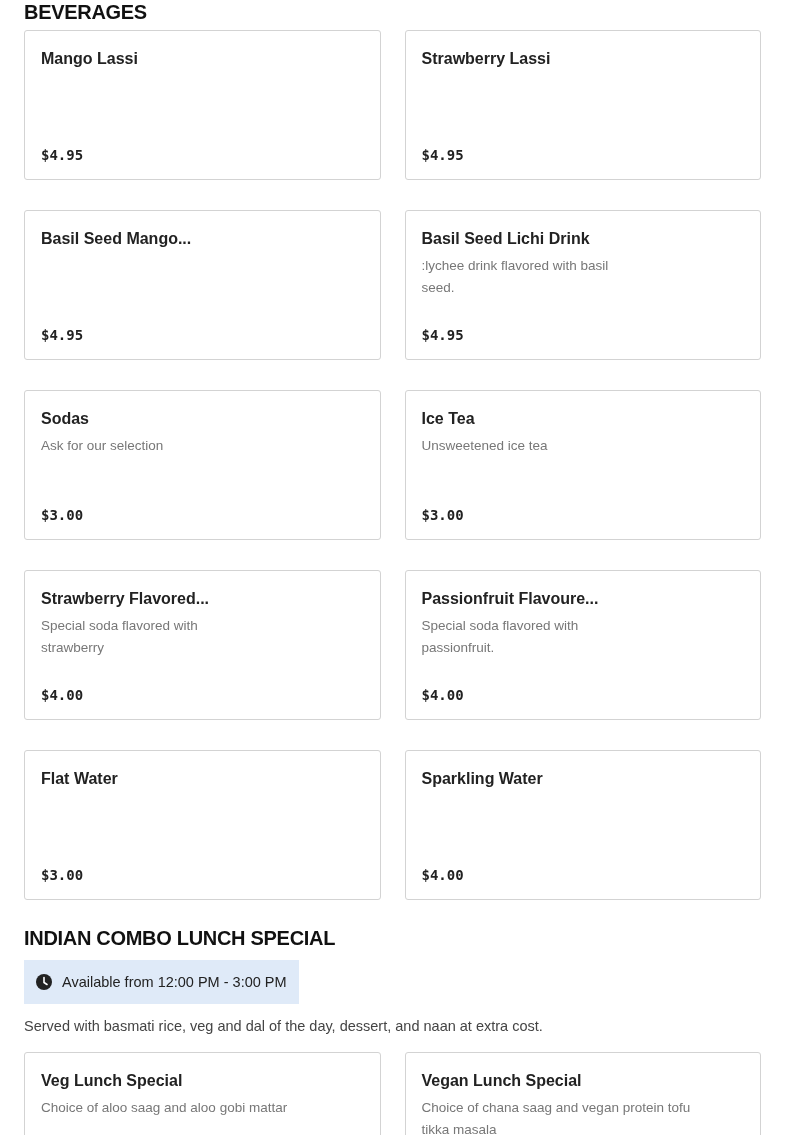  I want to click on item-description: Special soda flavored with strawberry, so click(120, 637).